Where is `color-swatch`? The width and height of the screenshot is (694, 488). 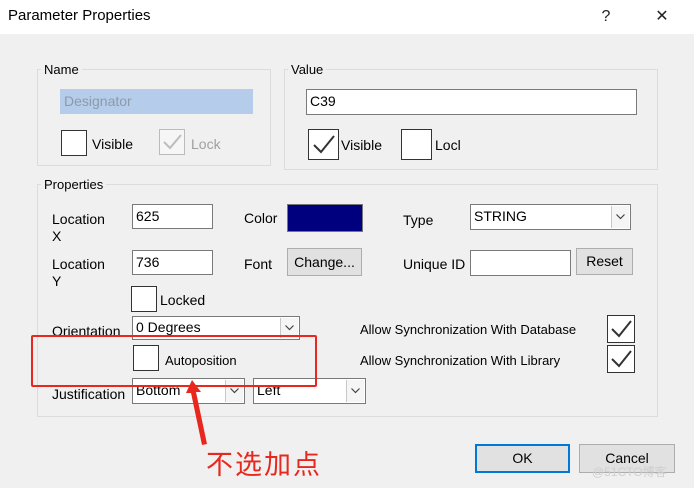 color-swatch is located at coordinates (325, 218).